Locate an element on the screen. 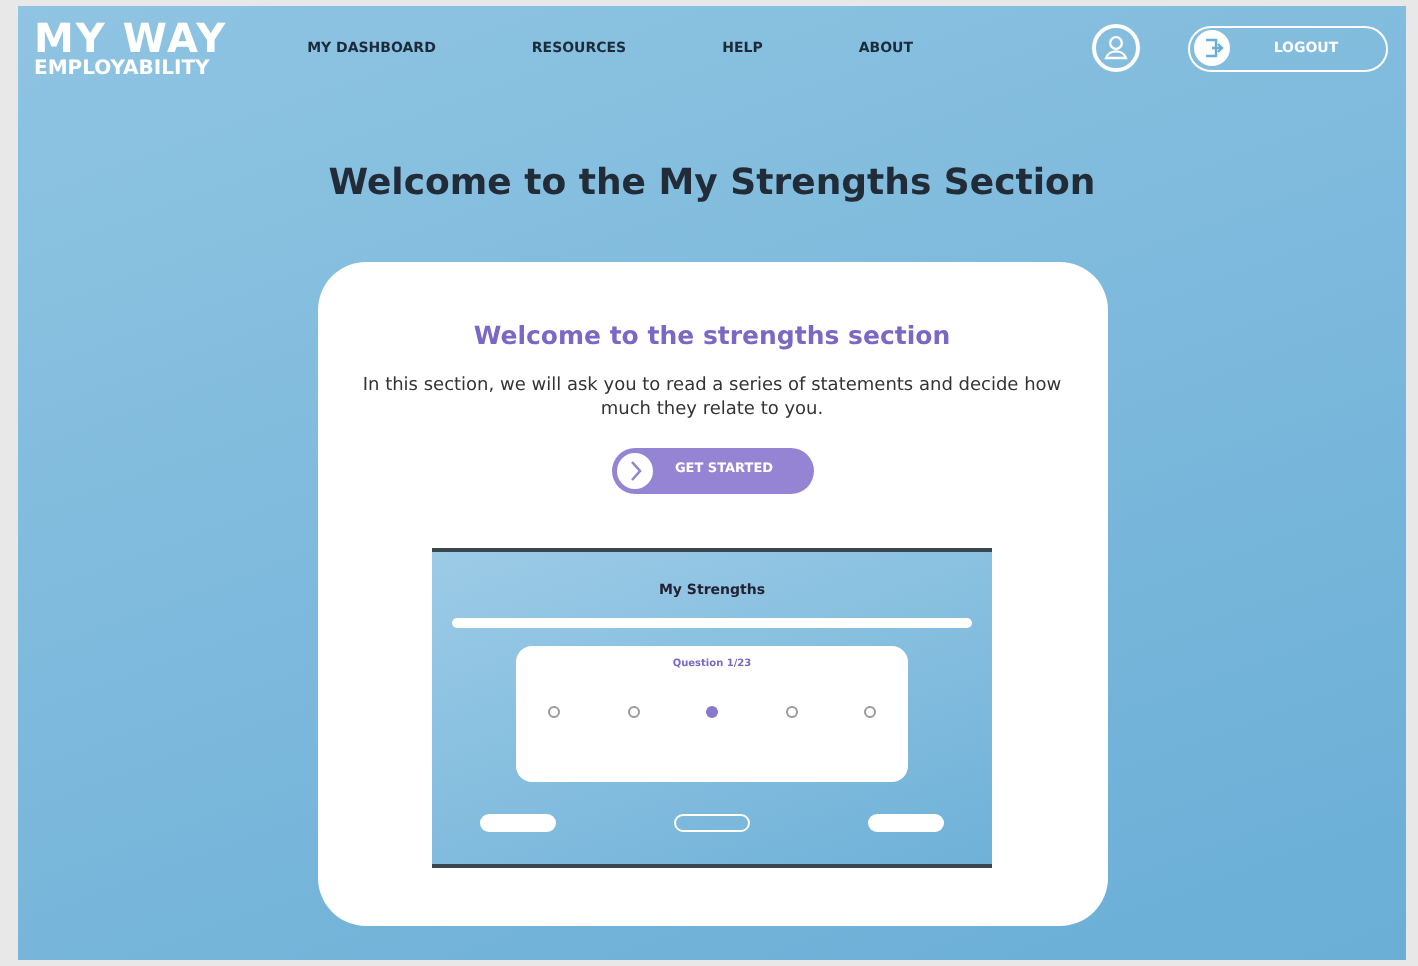 Image resolution: width=1418 pixels, height=966 pixels. logout-icon is located at coordinates (1212, 48).